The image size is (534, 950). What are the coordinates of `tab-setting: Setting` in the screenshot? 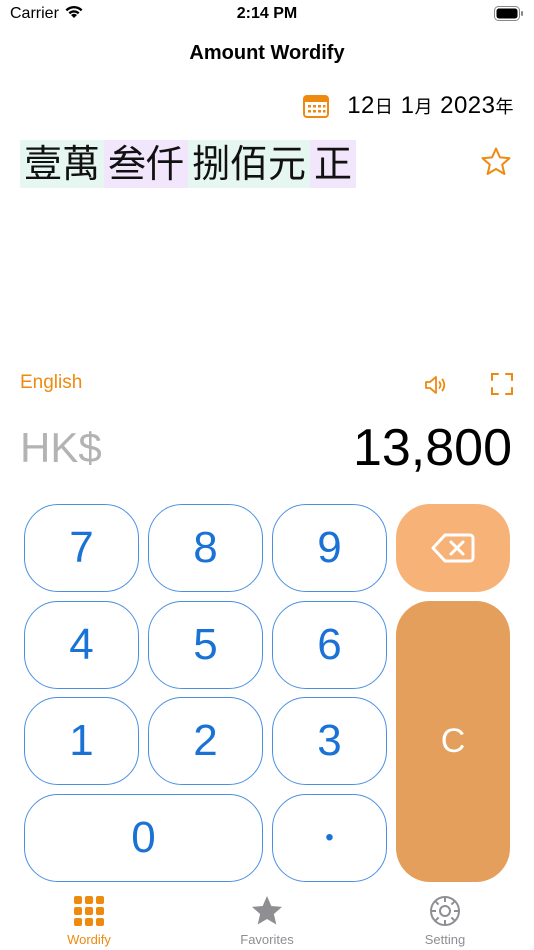 It's located at (445, 917).